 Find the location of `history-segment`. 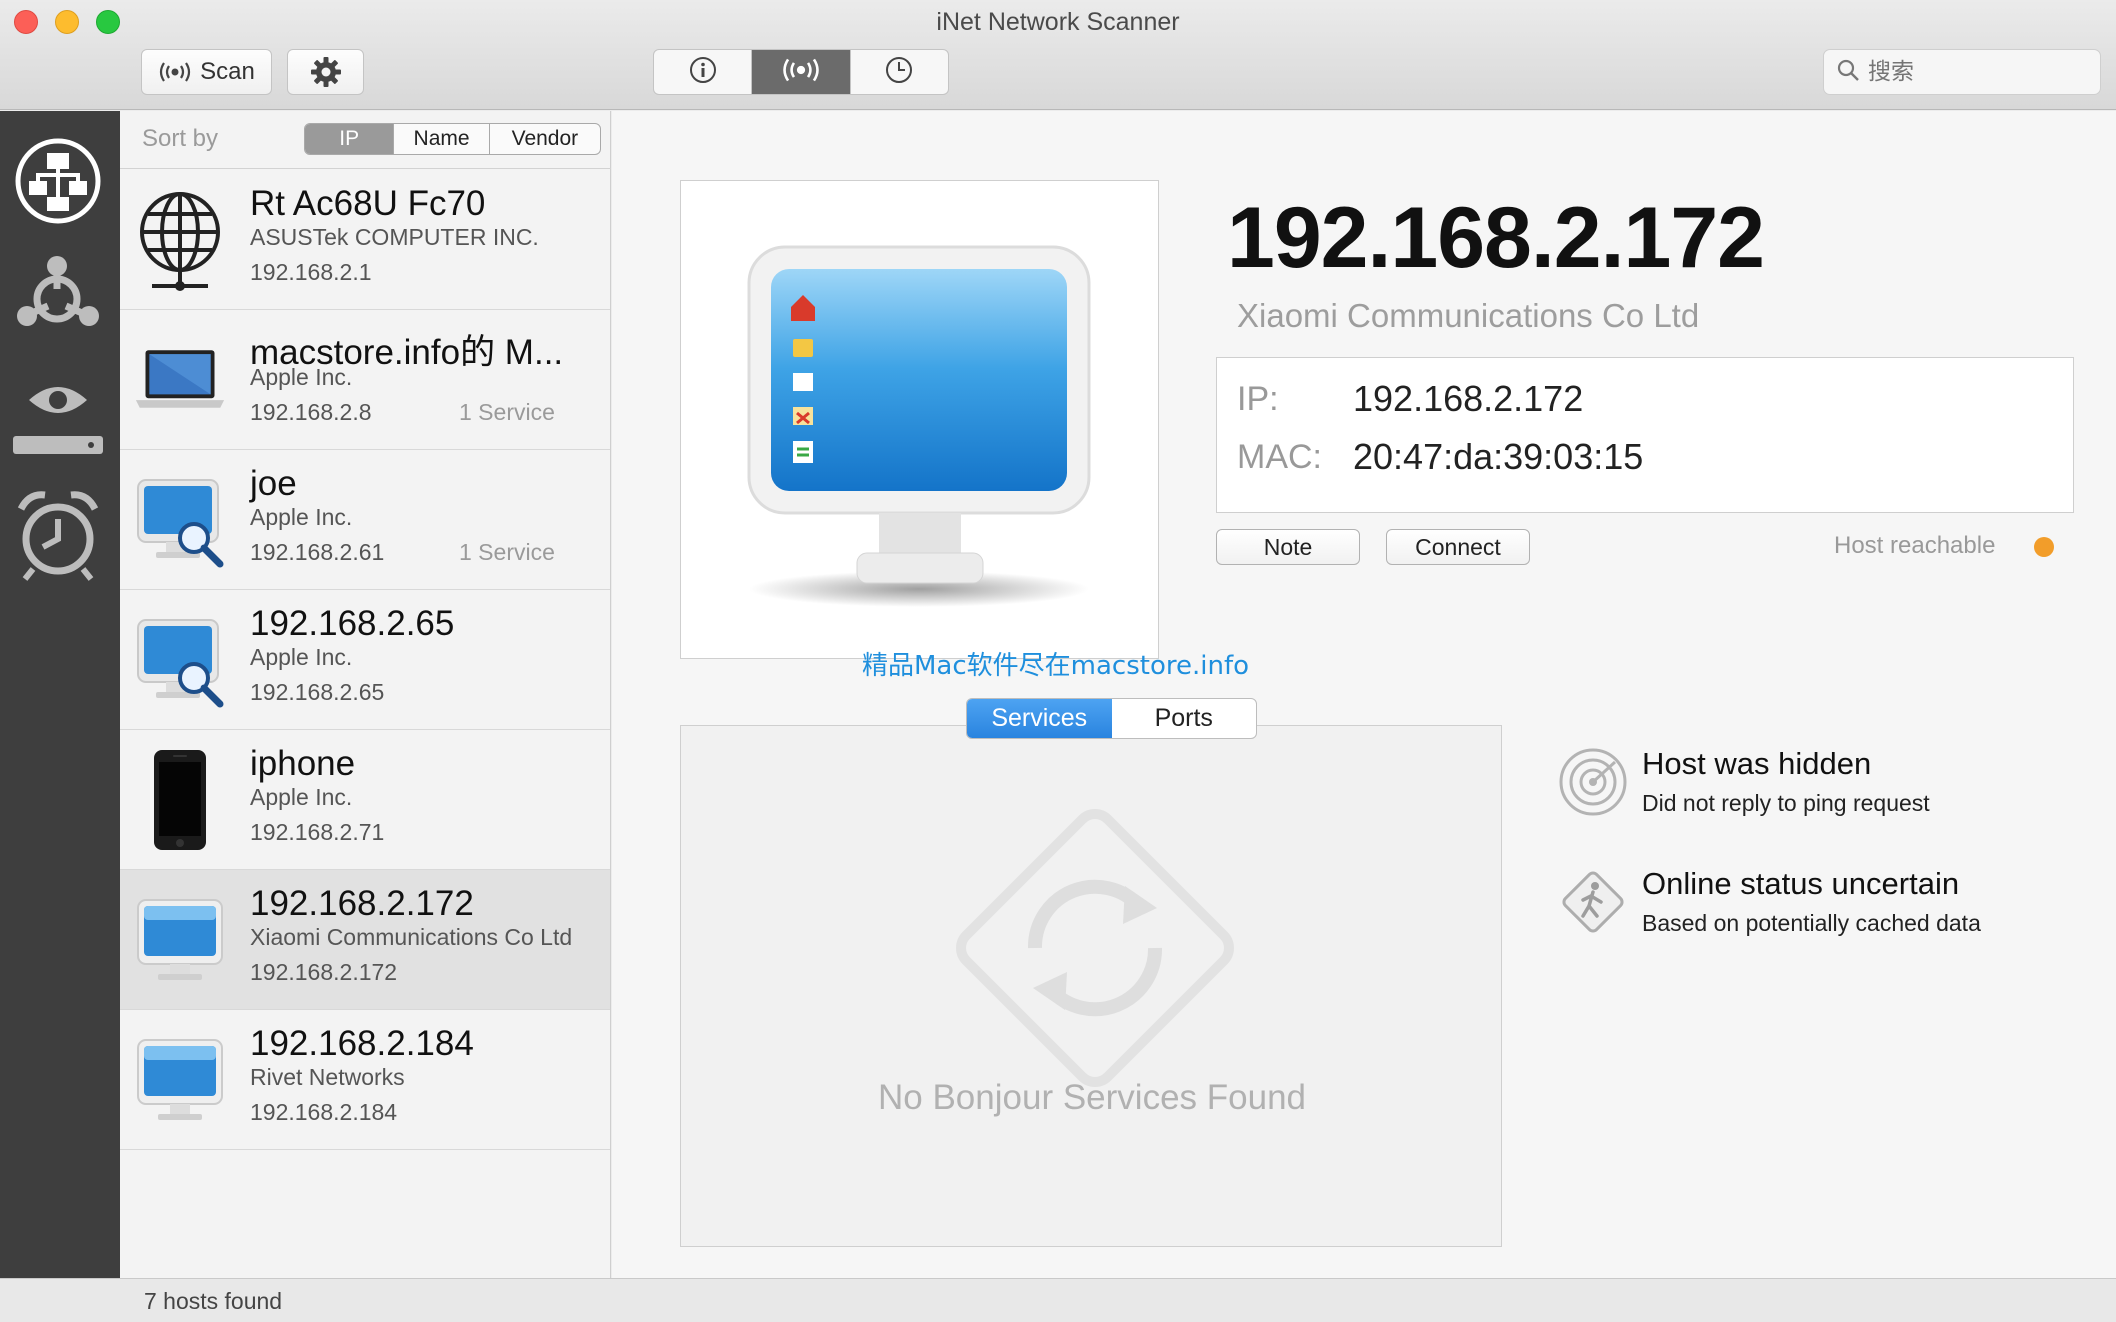

history-segment is located at coordinates (899, 72).